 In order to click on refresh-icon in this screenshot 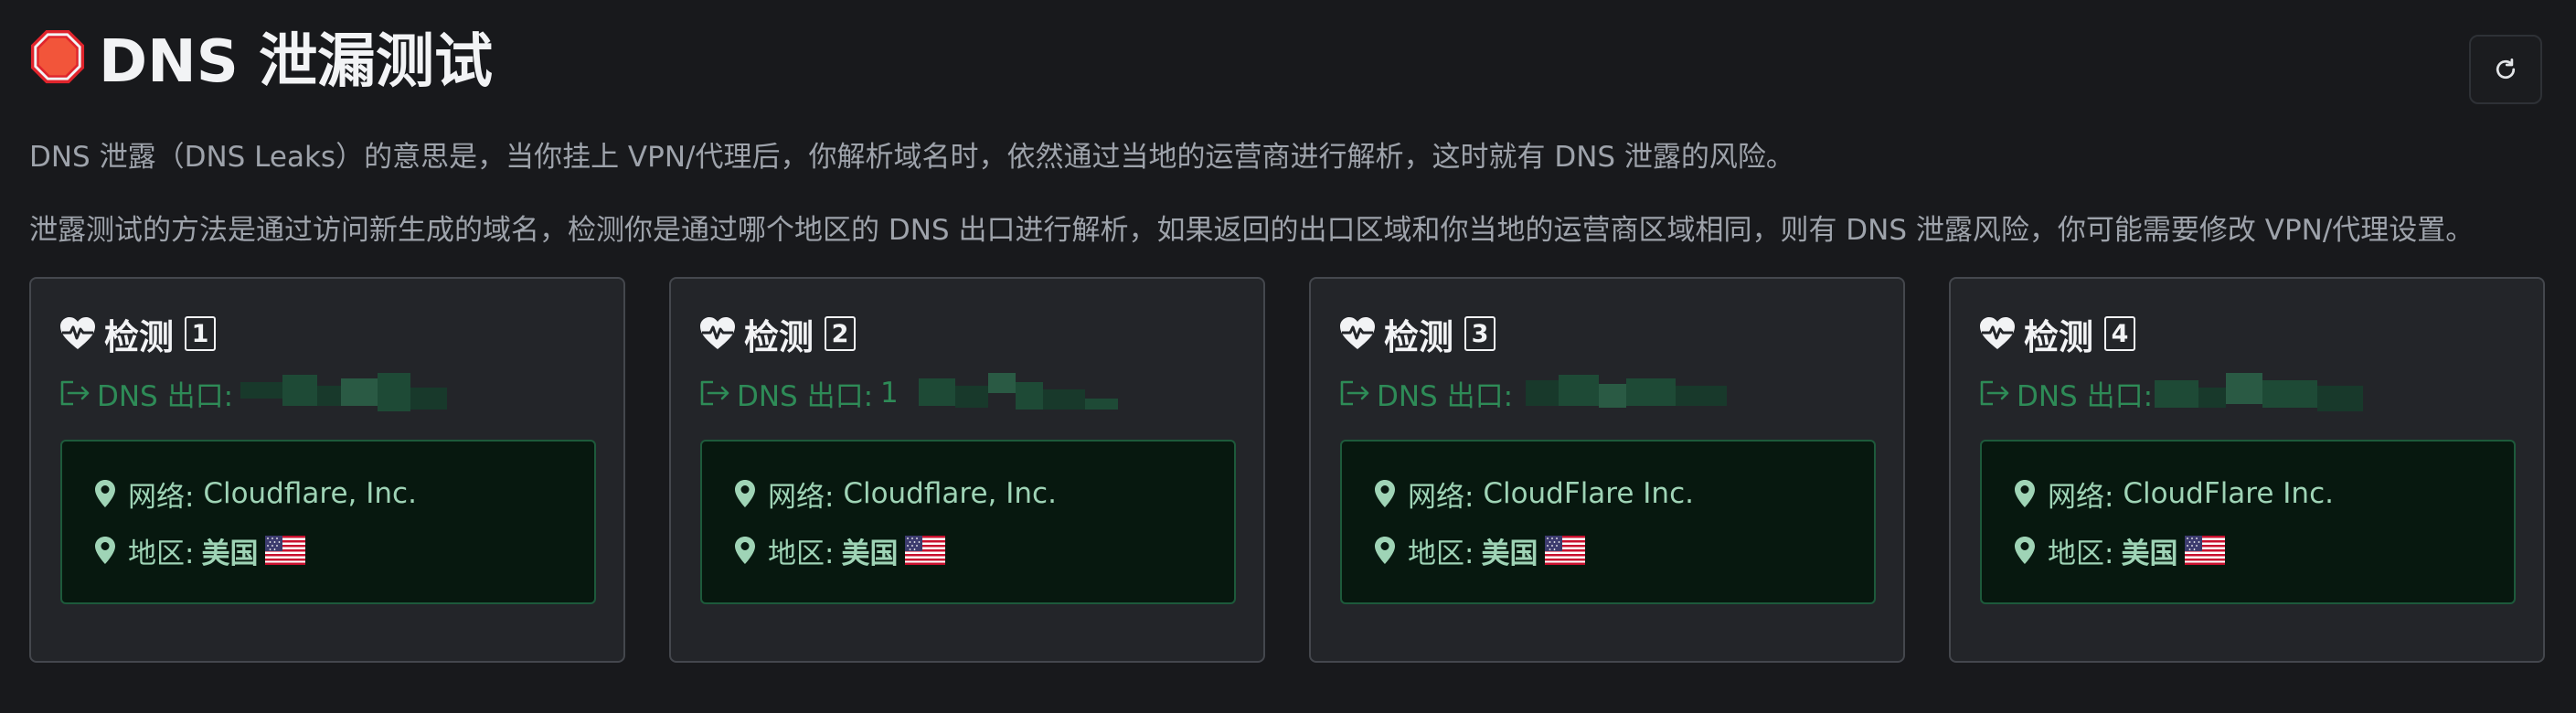, I will do `click(2506, 69)`.